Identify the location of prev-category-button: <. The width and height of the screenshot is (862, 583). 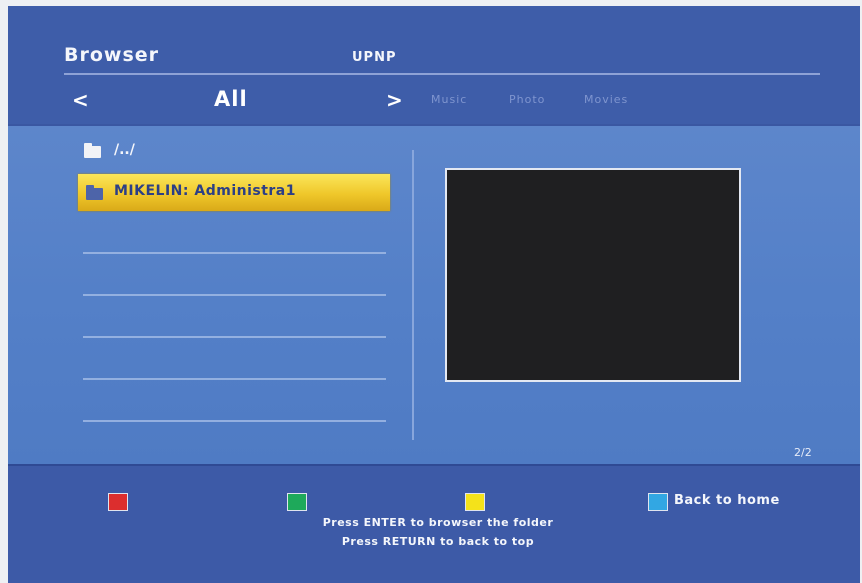
(80, 100).